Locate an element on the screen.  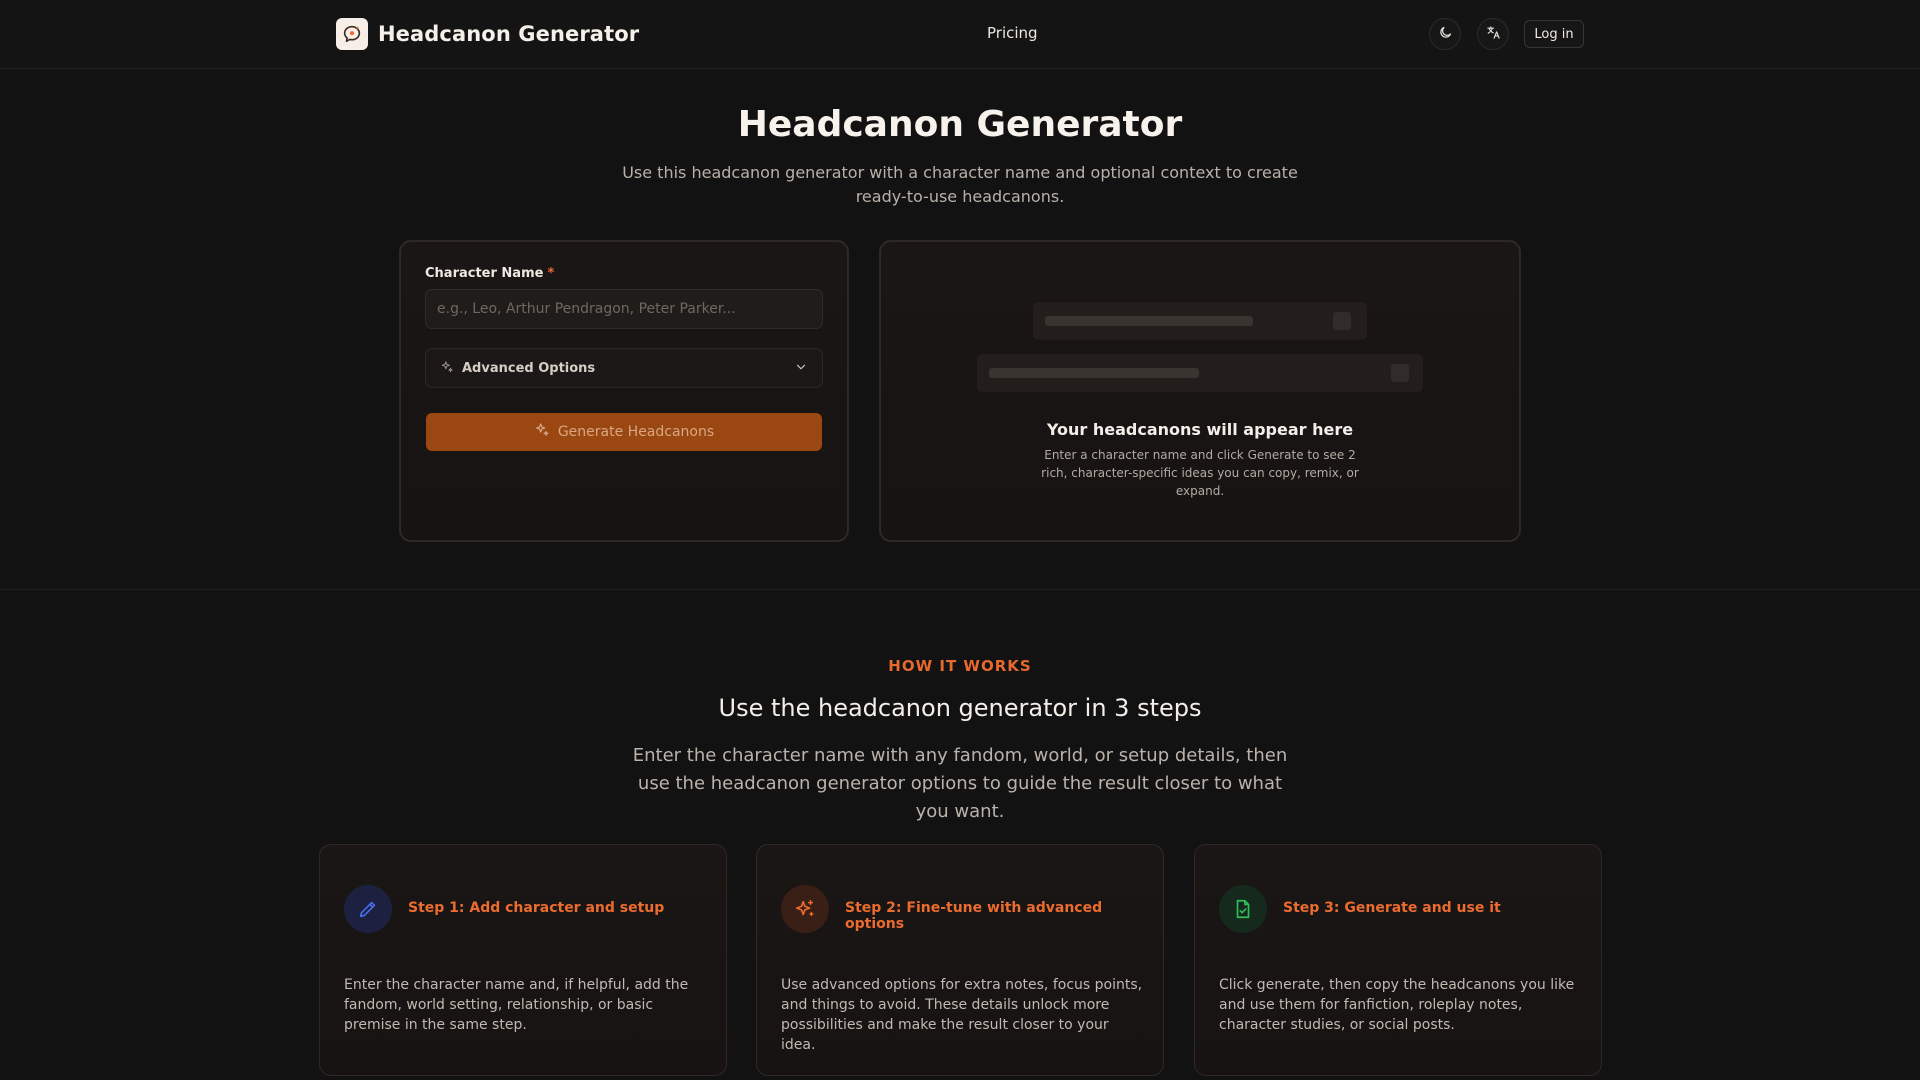
section-eyebrow: HOW IT WORKS is located at coordinates (960, 666).